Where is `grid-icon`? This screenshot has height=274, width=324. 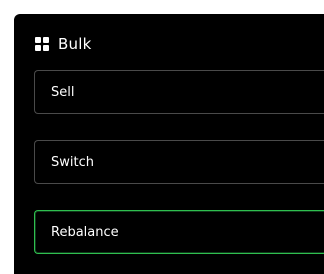 grid-icon is located at coordinates (42, 44).